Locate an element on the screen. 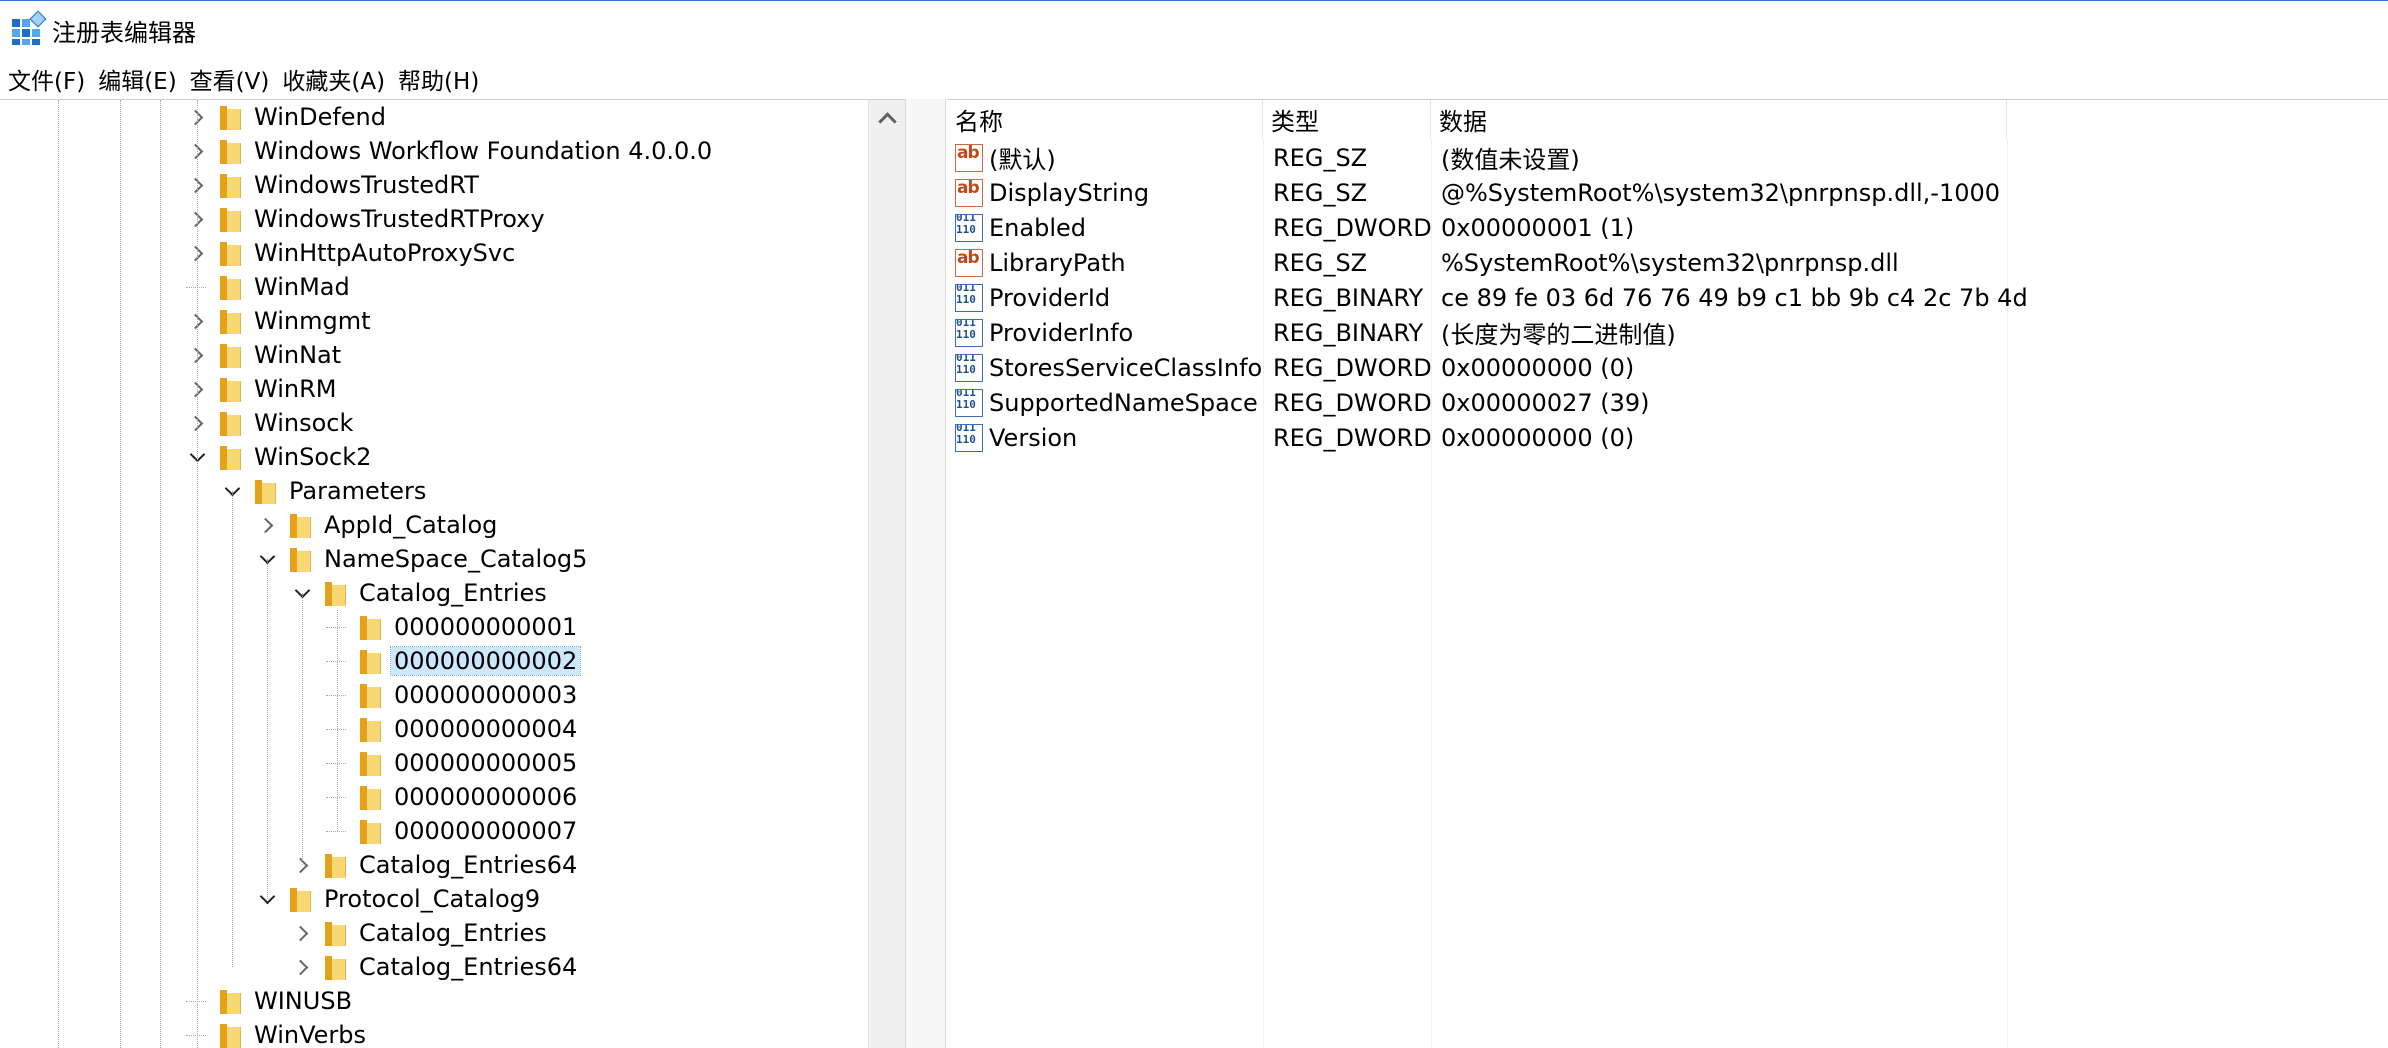 Image resolution: width=2388 pixels, height=1048 pixels. value-type: REG_BINARY is located at coordinates (1348, 297).